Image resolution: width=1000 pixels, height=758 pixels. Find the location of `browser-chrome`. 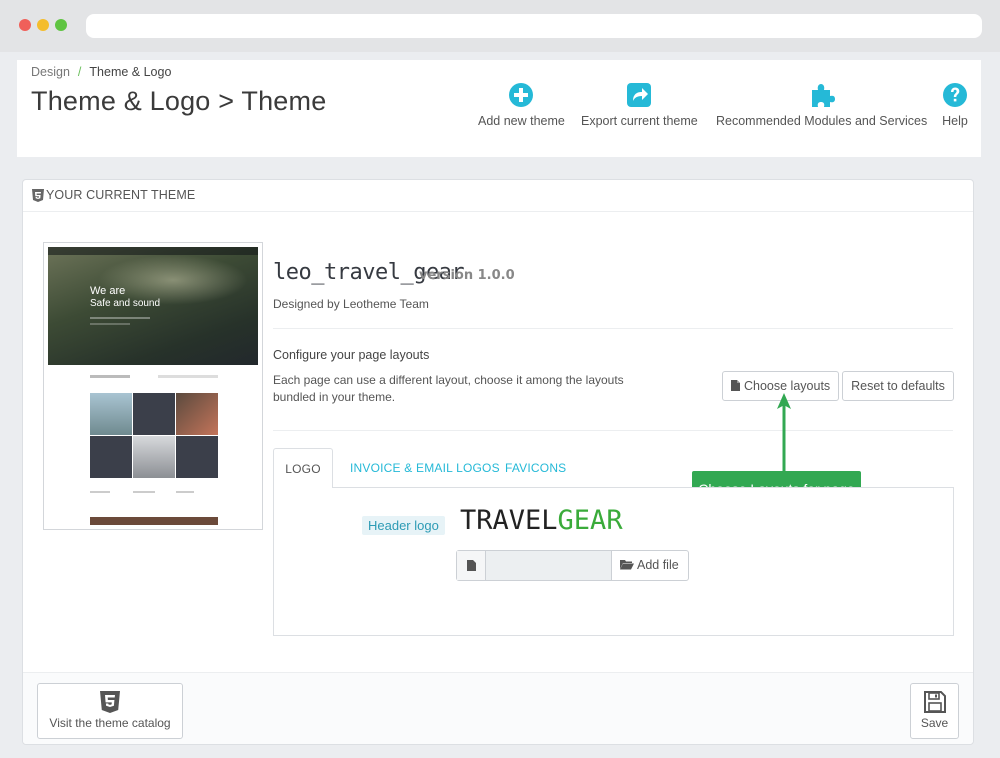

browser-chrome is located at coordinates (500, 26).